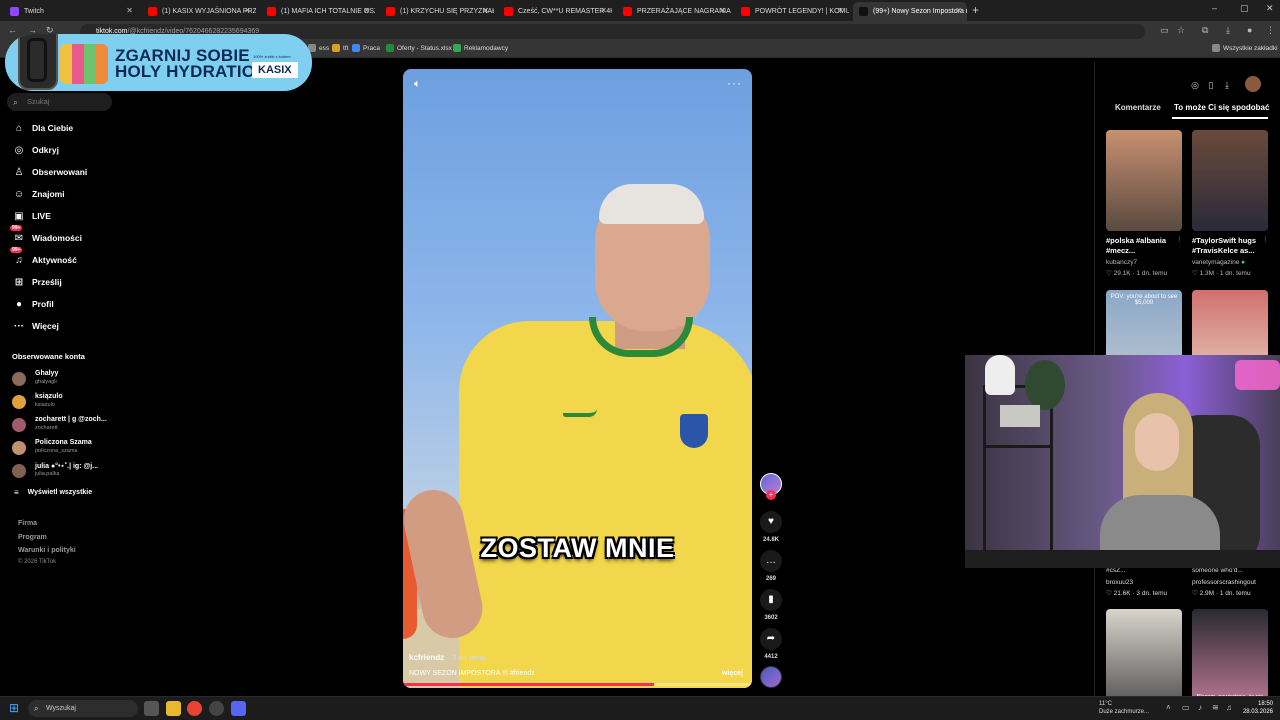 This screenshot has height=720, width=1280. I want to click on footer-link-company: Firma, so click(27, 523).